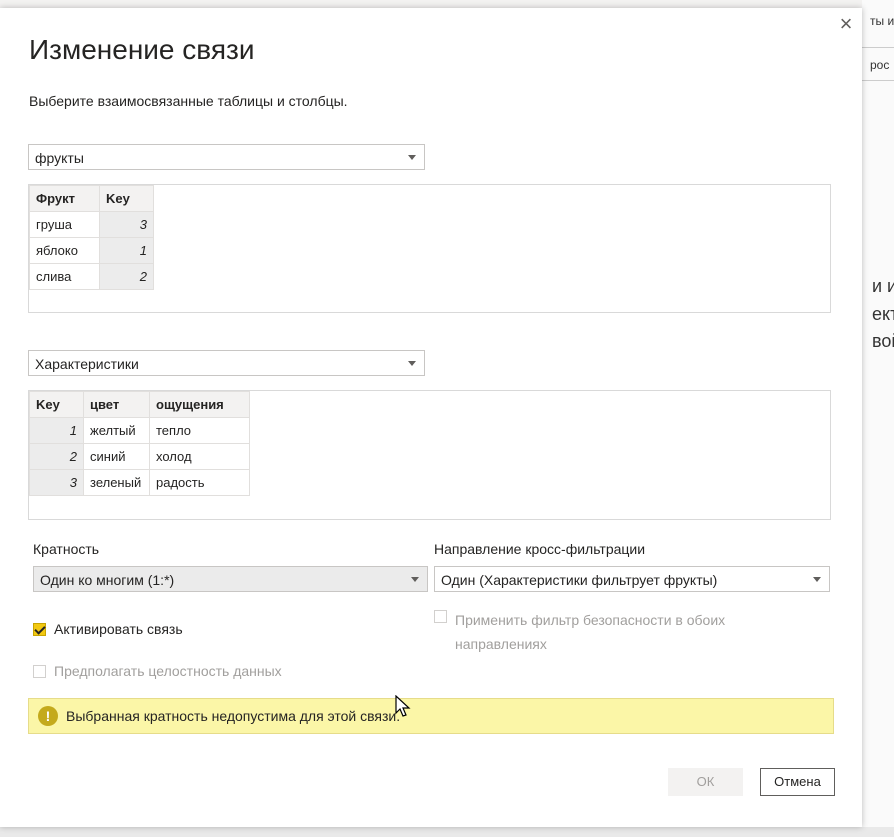 The width and height of the screenshot is (894, 837). What do you see at coordinates (540, 549) in the screenshot?
I see `crossfilter-label: Направление кросс-фильтрации` at bounding box center [540, 549].